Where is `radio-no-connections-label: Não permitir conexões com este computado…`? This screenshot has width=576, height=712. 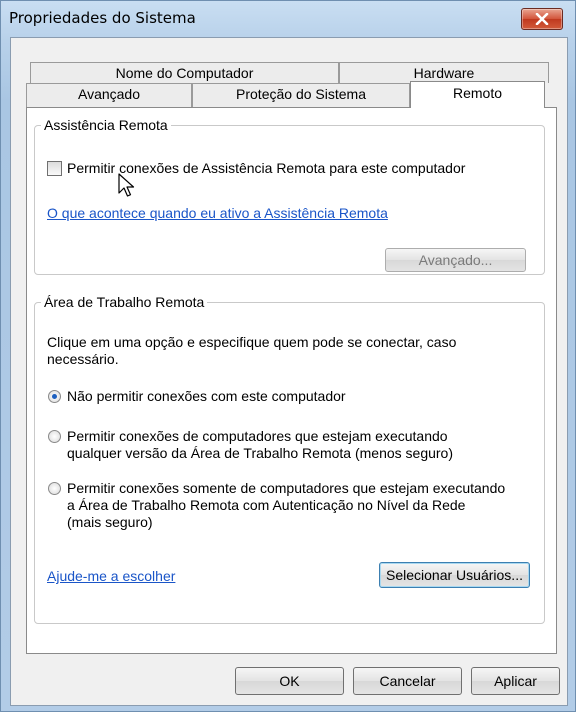 radio-no-connections-label: Não permitir conexões com este computado… is located at coordinates (206, 396).